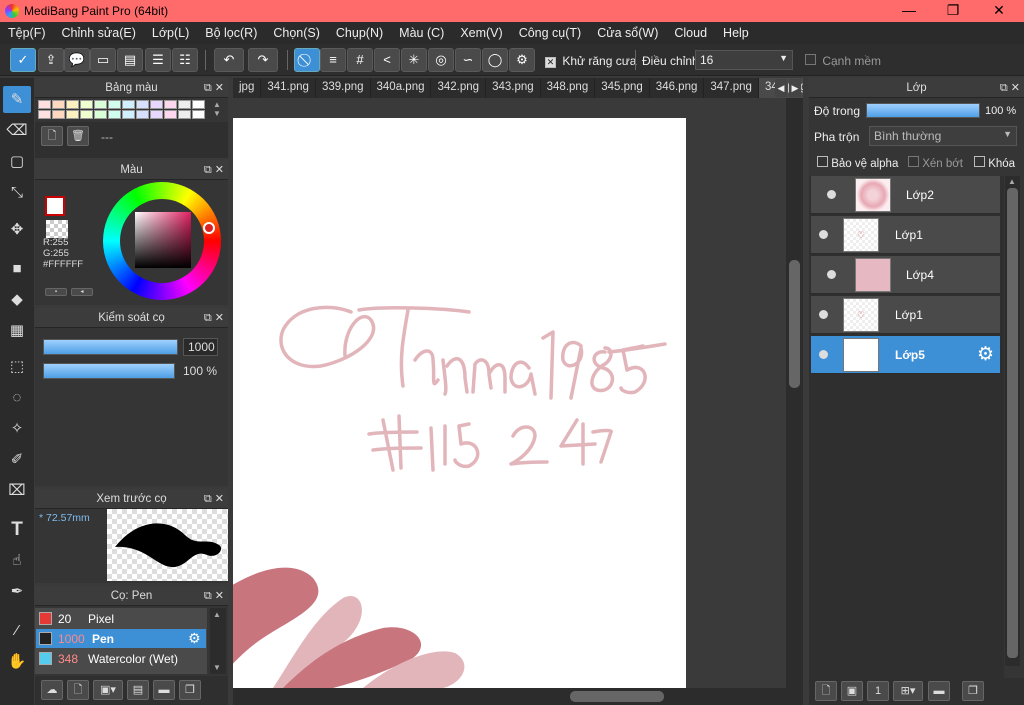 The image size is (1024, 705). What do you see at coordinates (17, 161) in the screenshot?
I see `rectangle-tool-icon: ▢` at bounding box center [17, 161].